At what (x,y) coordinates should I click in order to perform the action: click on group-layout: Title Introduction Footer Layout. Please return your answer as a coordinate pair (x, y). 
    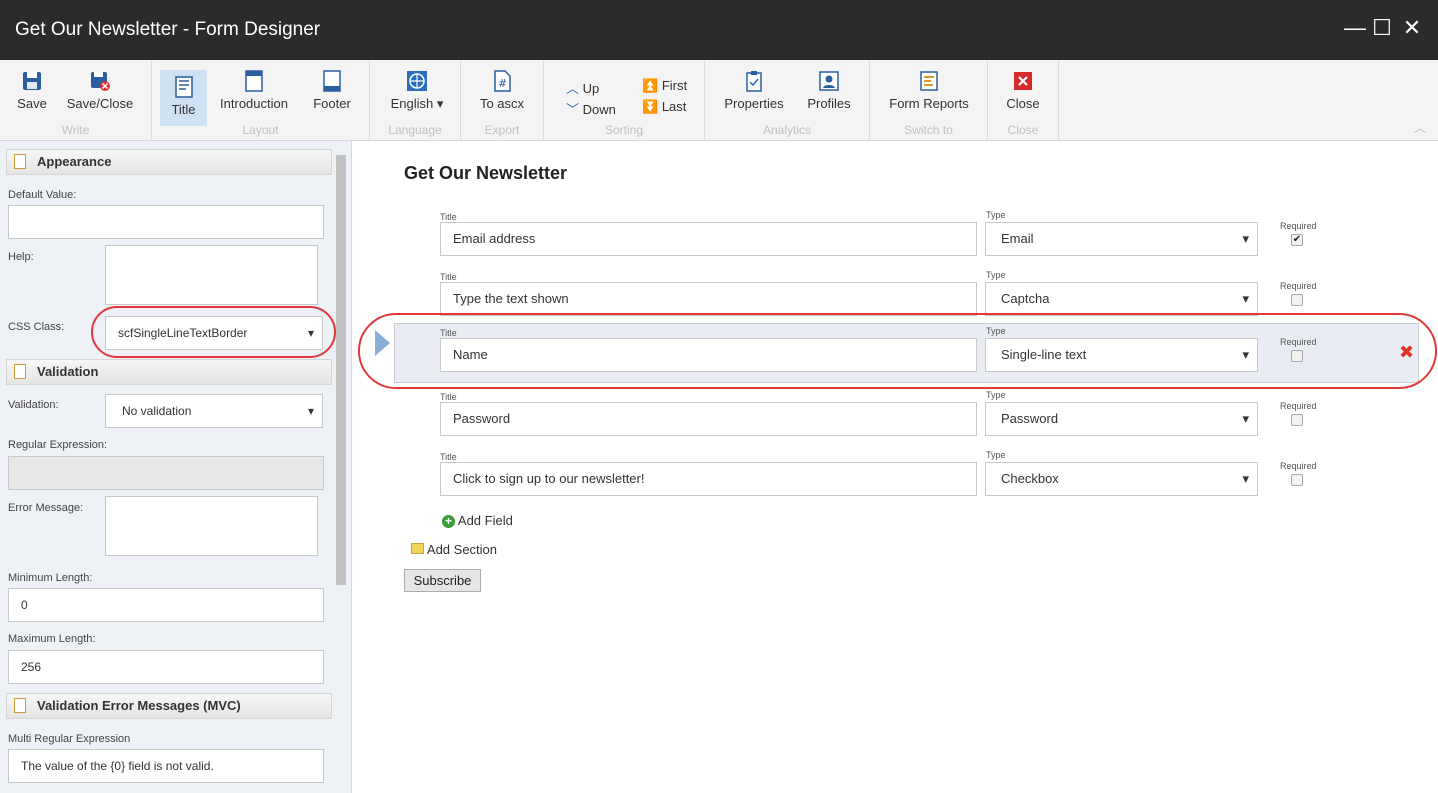
    Looking at the image, I should click on (261, 100).